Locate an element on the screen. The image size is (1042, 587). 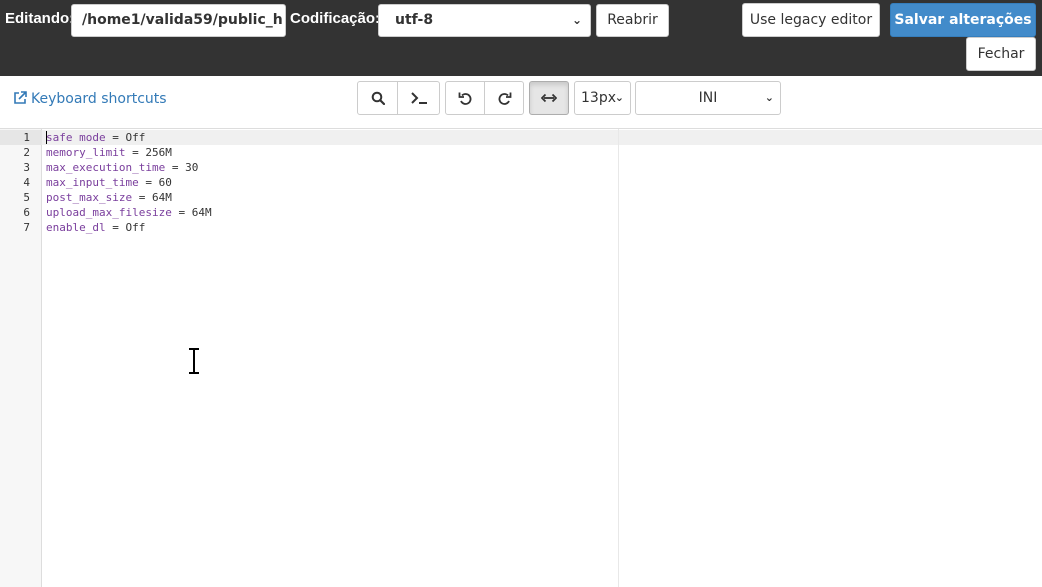
code-line: safe mode = Off is located at coordinates (95, 137).